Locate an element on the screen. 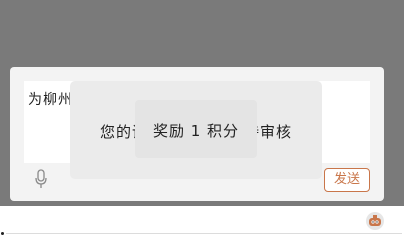 Image resolution: width=404 pixels, height=240 pixels. bottom-divider is located at coordinates (204, 233).